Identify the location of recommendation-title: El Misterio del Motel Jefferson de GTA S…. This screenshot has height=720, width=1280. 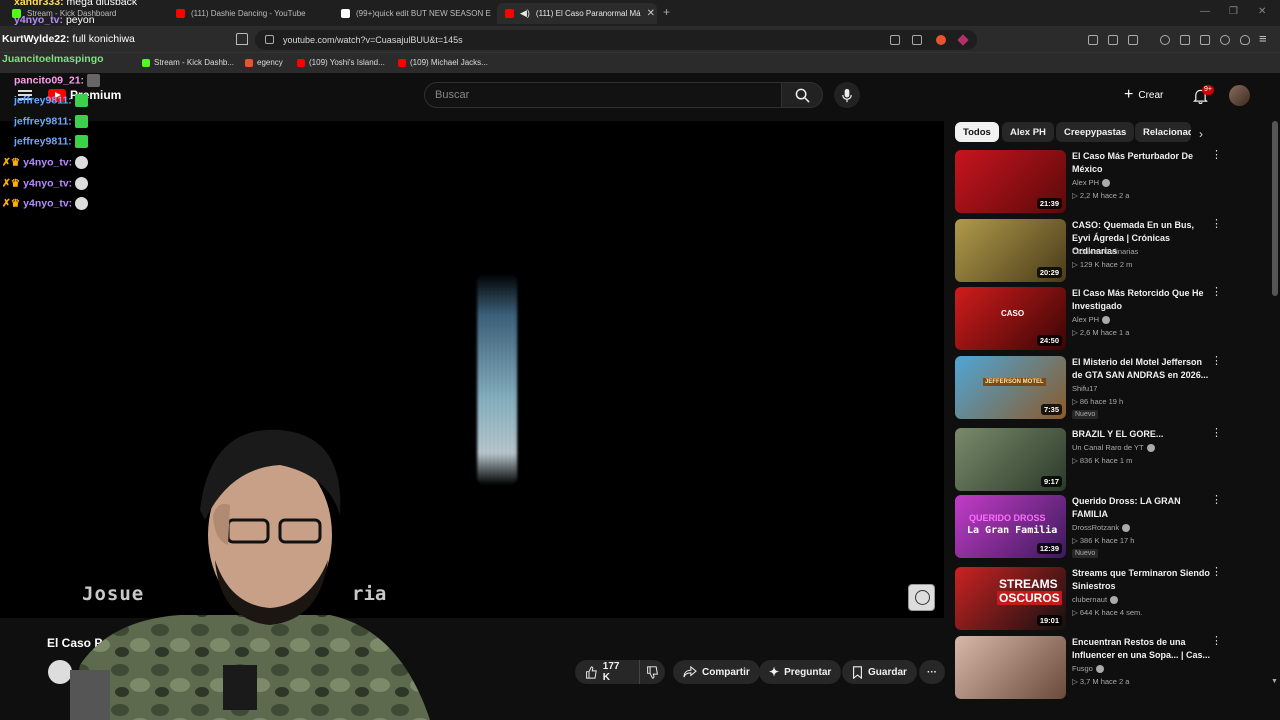
(1142, 369).